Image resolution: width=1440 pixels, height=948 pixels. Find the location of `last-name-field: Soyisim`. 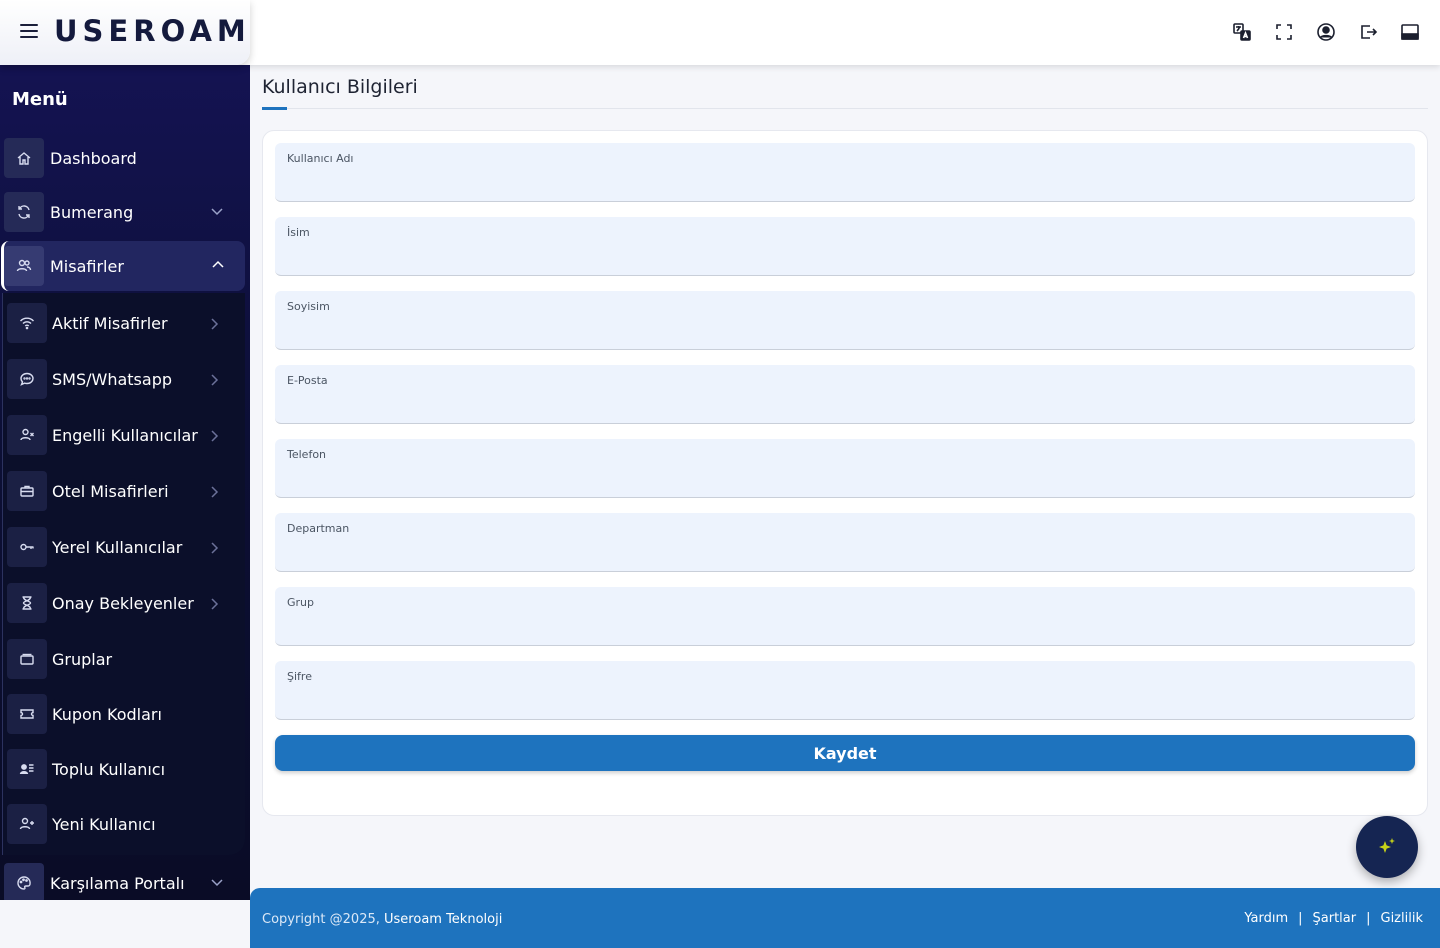

last-name-field: Soyisim is located at coordinates (845, 320).